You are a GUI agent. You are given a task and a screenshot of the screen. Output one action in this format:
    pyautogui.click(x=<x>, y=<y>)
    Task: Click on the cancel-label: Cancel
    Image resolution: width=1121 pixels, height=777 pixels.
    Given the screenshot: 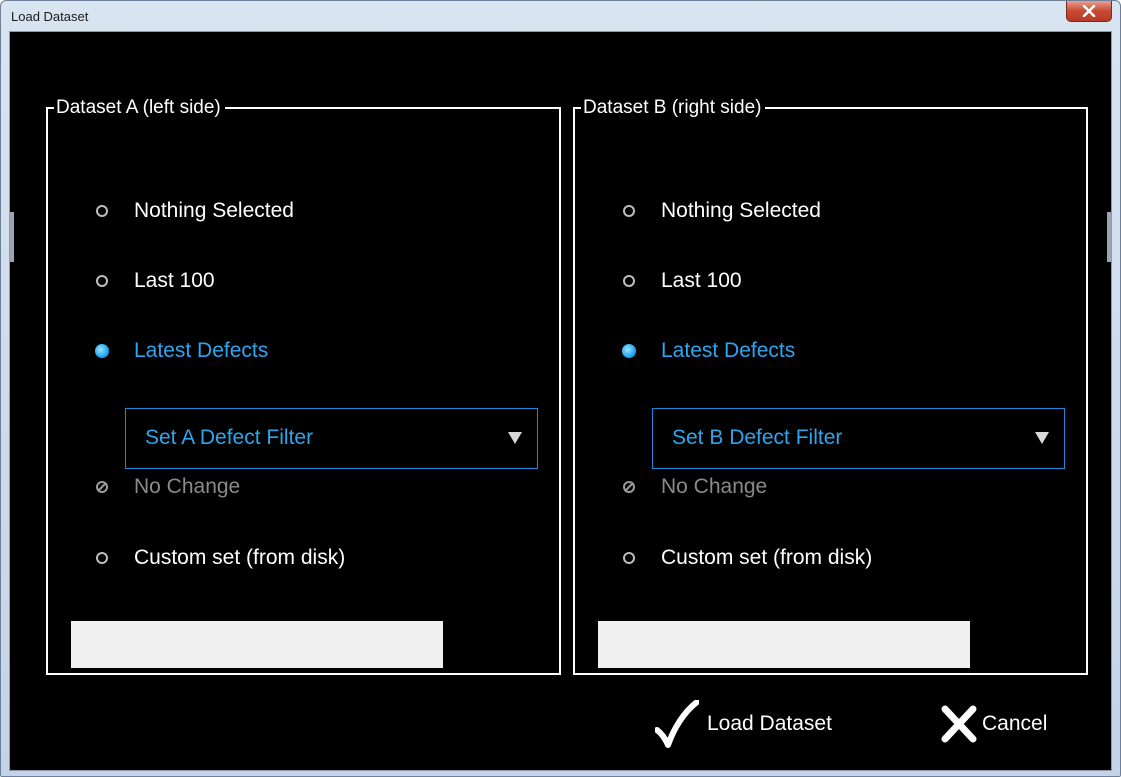 What is the action you would take?
    pyautogui.click(x=1015, y=723)
    